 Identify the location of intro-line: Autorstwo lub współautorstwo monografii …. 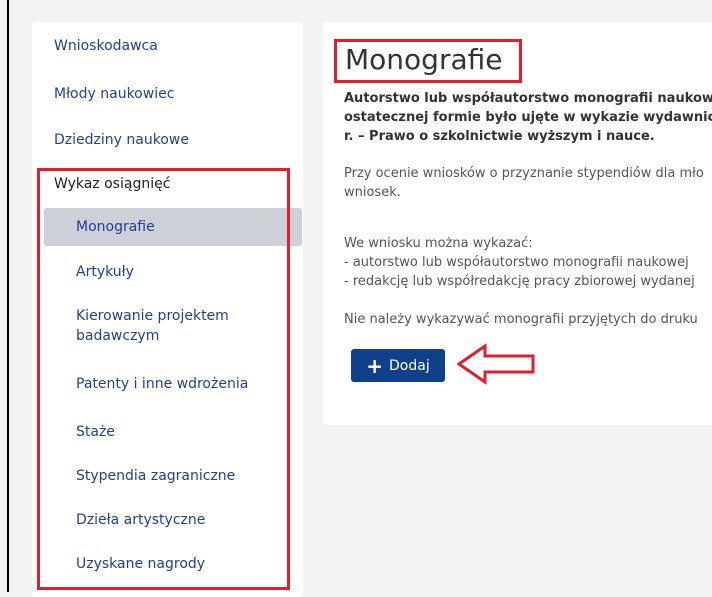
(528, 98).